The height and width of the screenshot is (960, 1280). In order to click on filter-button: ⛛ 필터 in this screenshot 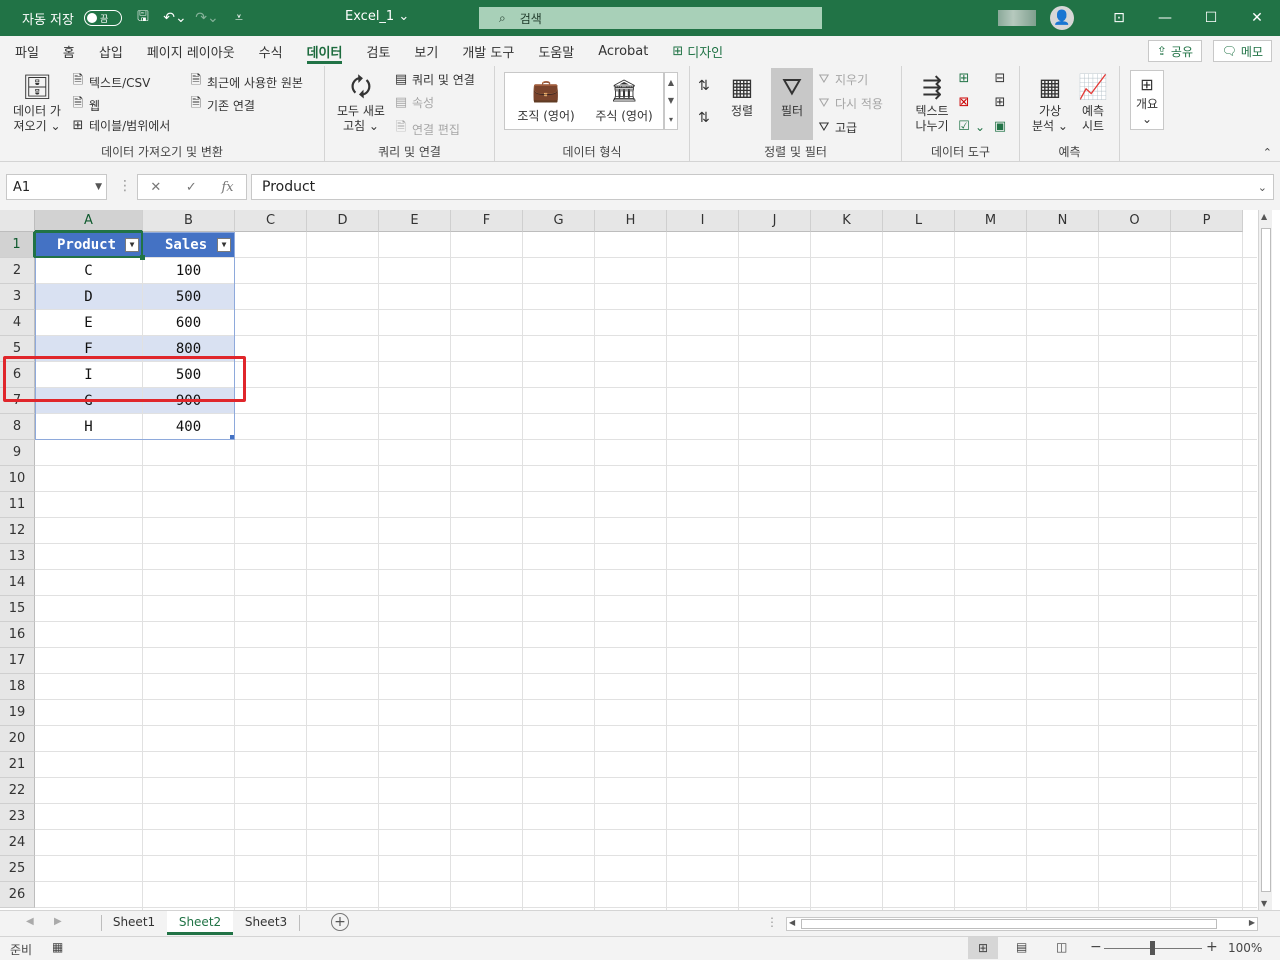, I will do `click(792, 95)`.